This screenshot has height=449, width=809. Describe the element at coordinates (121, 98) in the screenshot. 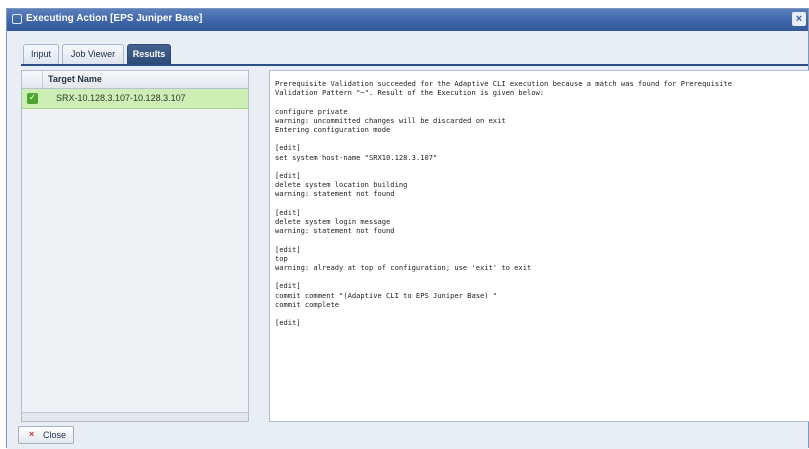

I see `target-name: SRX-10.128.3.107-10.128.3.107` at that location.